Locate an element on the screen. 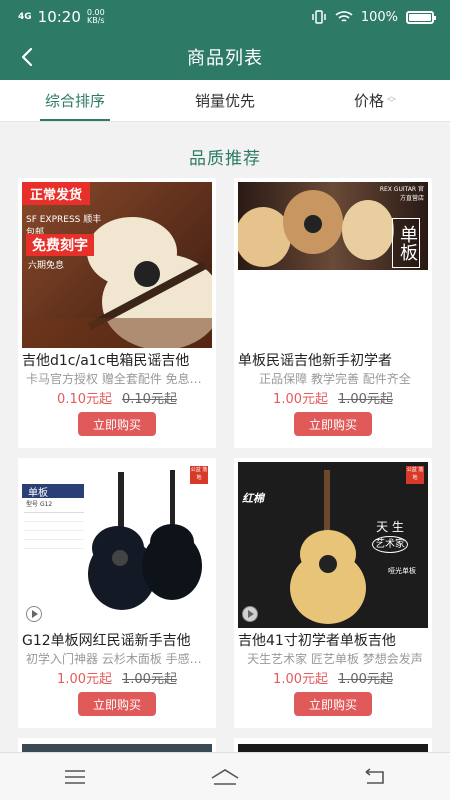 Image resolution: width=450 pixels, height=800 pixels. original-price: 0.10元起 is located at coordinates (149, 399).